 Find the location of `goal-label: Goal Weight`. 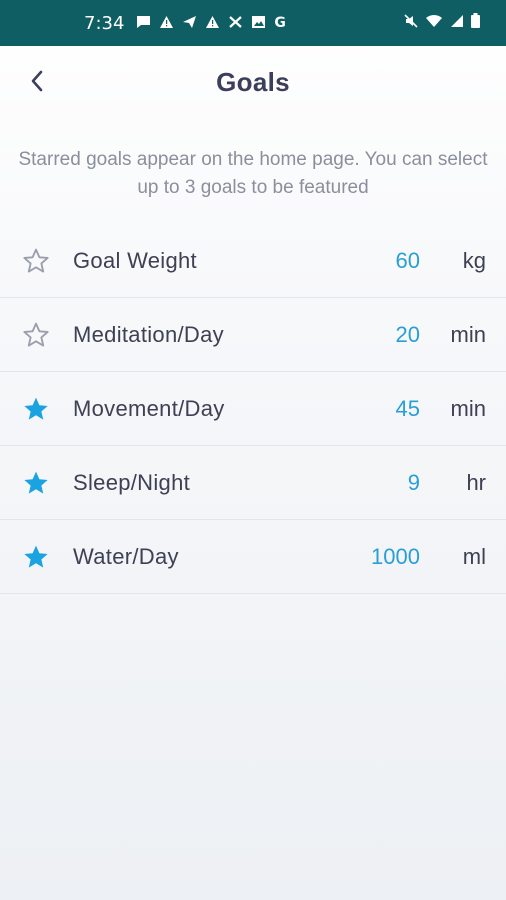

goal-label: Goal Weight is located at coordinates (135, 260).